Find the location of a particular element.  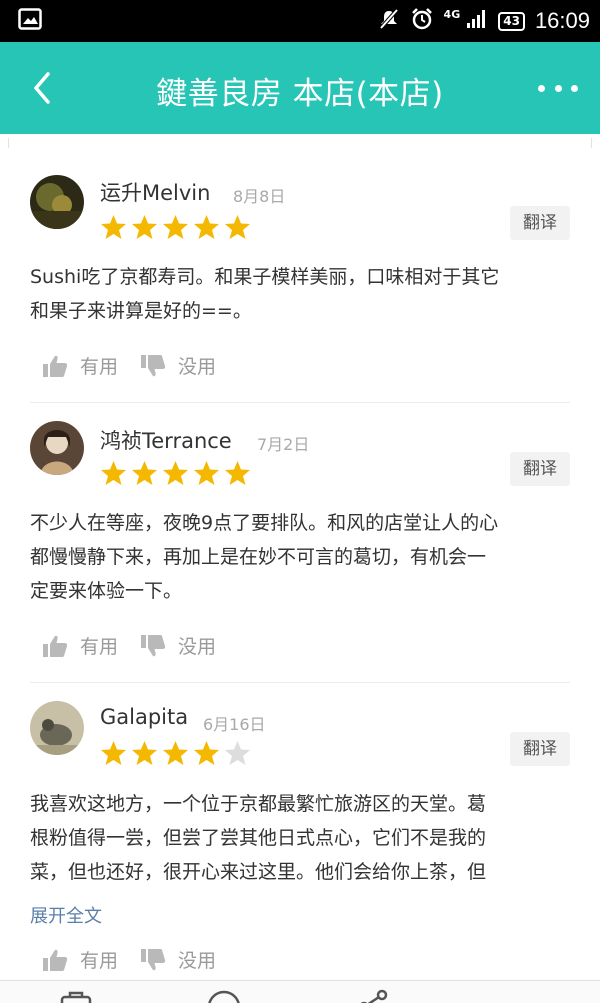

comment-icon is located at coordinates (224, 996).